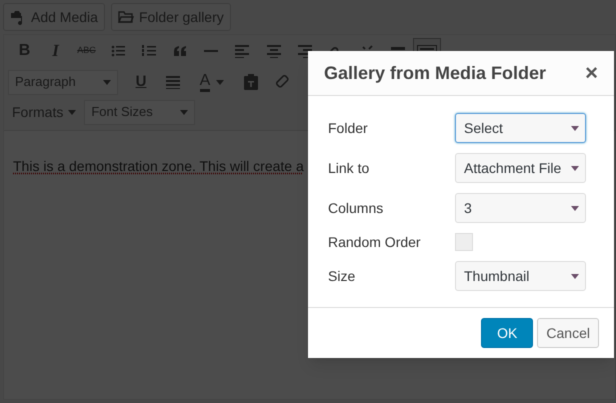 This screenshot has width=616, height=403. I want to click on field-label: Folder, so click(348, 128).